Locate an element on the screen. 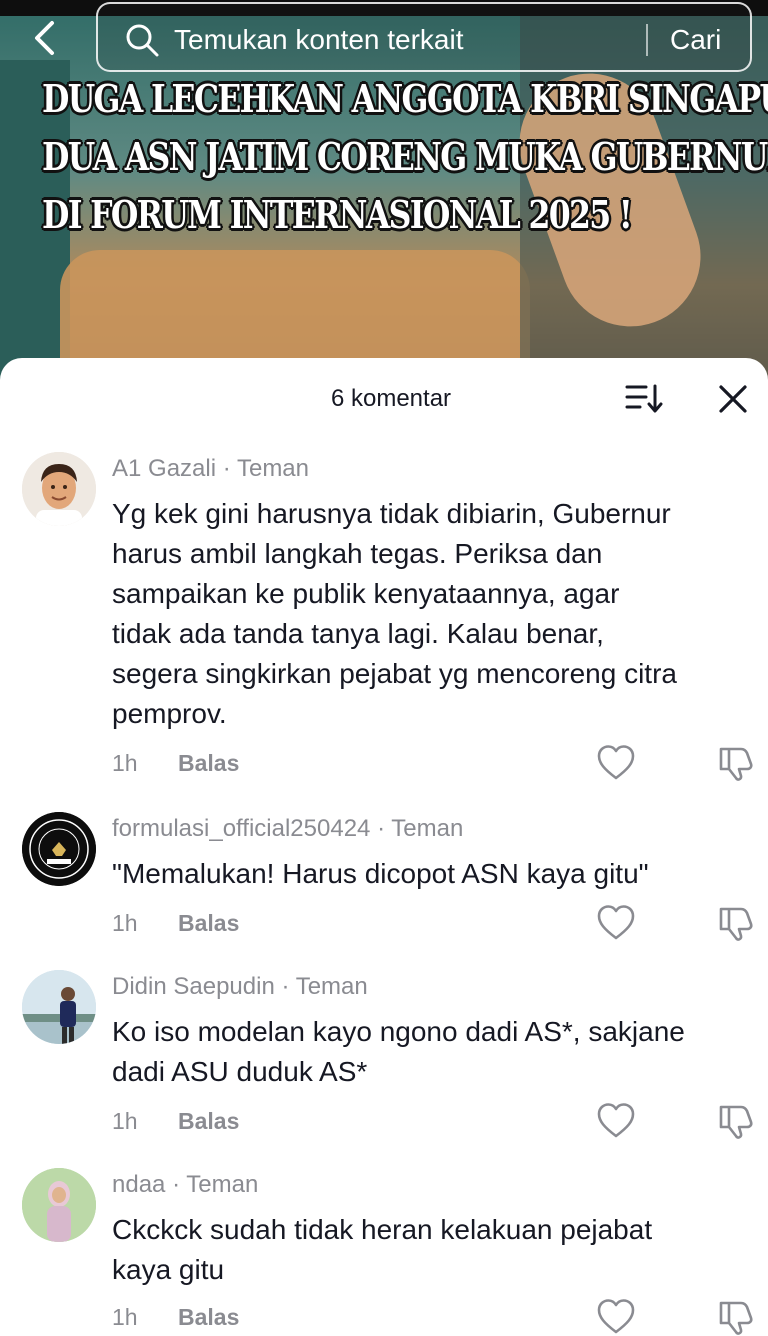  comment-meta: Didin Saepudin · Teman is located at coordinates (240, 987).